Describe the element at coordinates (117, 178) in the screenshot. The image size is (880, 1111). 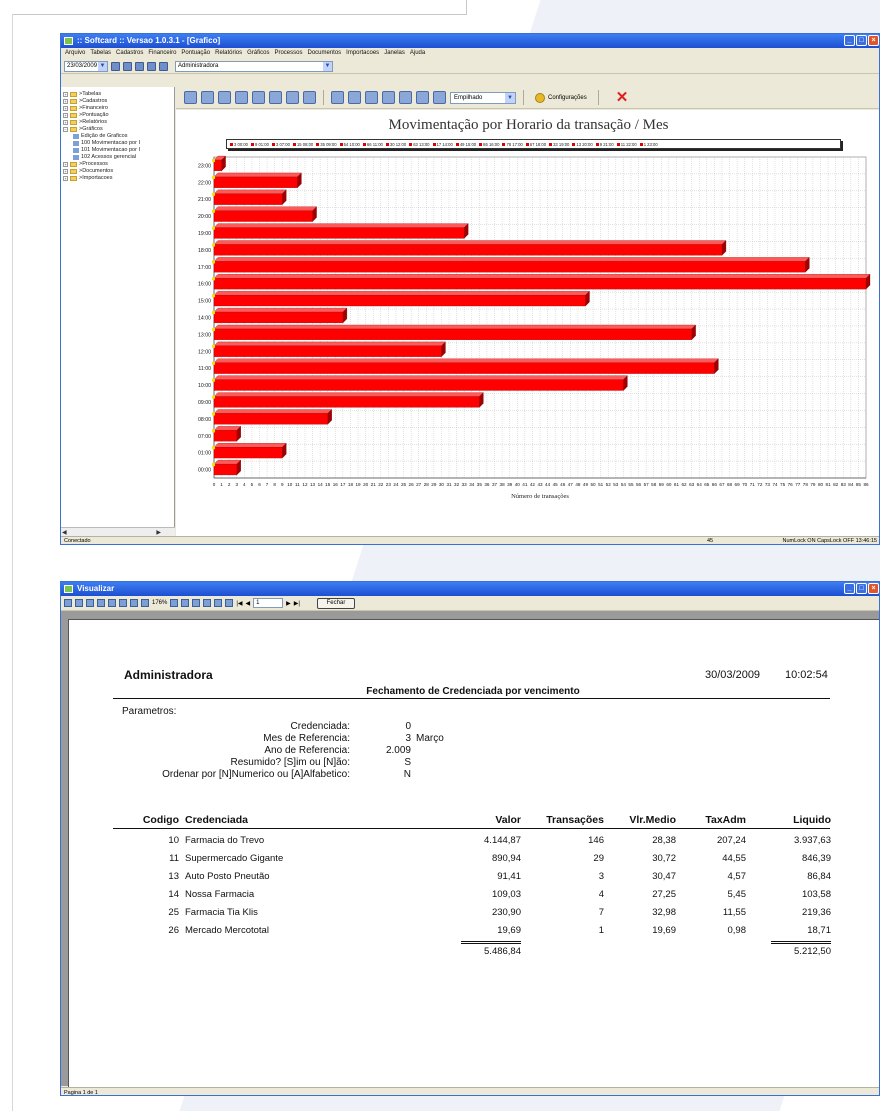
I see `tree-item: + >Importacoes` at that location.